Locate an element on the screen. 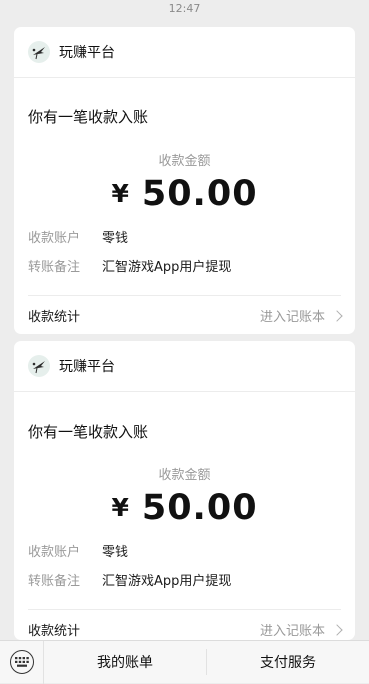  bottom-menu-bar: 我的账单 支付服务 is located at coordinates (184, 662).